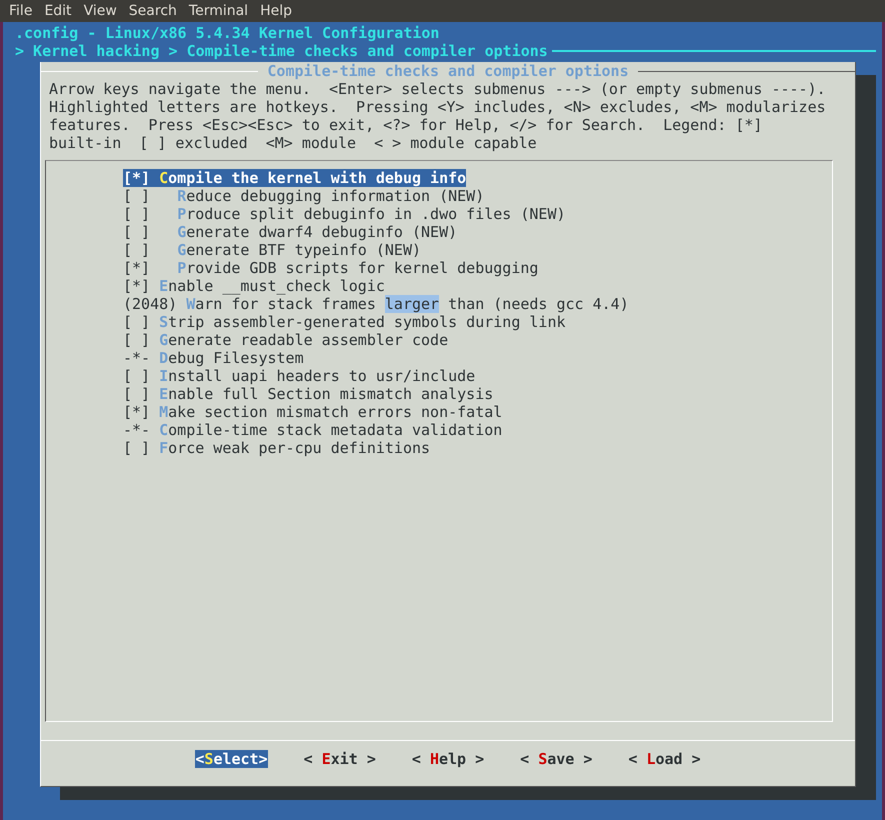 Image resolution: width=885 pixels, height=820 pixels. Describe the element at coordinates (303, 196) in the screenshot. I see `menu-entry: [ ] Reduce debugging information (NEW)` at that location.